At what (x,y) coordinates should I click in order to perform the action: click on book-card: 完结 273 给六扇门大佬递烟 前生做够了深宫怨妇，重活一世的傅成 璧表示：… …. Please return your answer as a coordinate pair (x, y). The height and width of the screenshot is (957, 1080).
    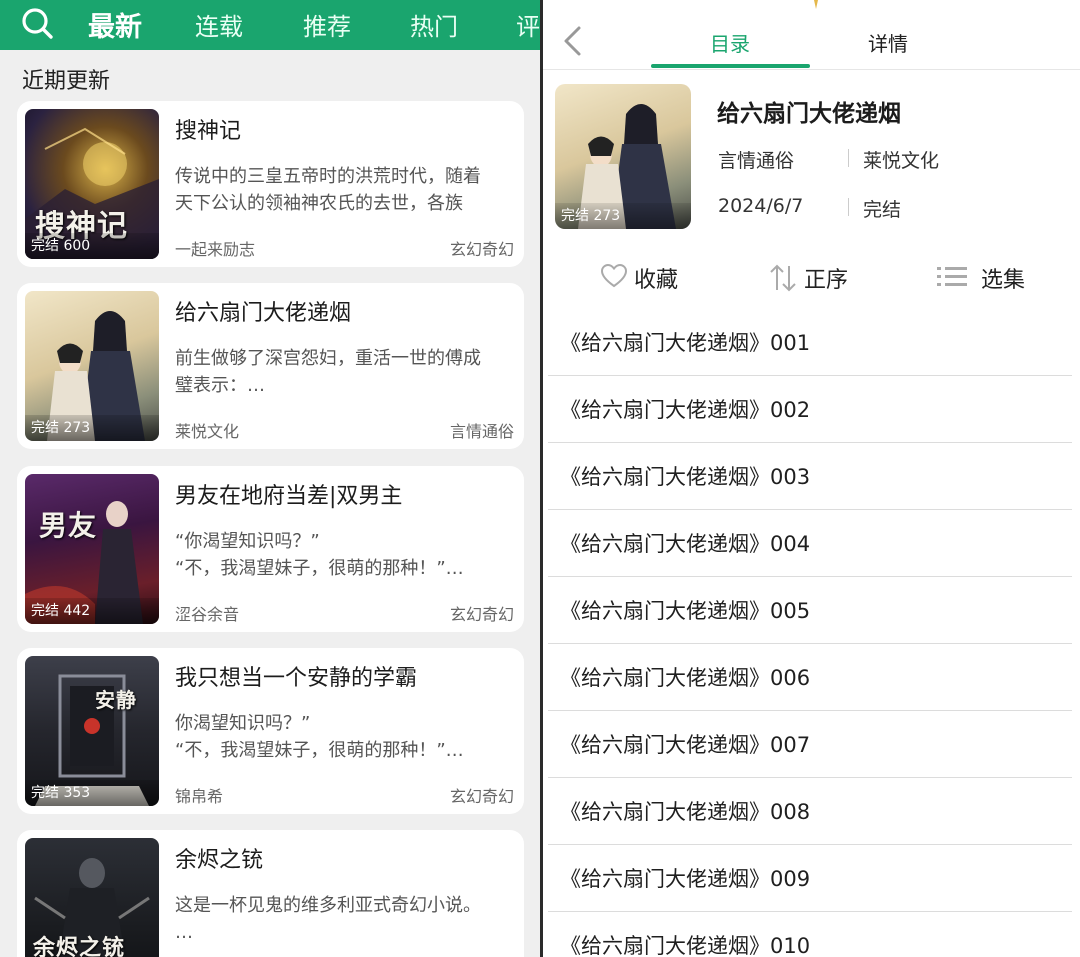
    Looking at the image, I should click on (270, 366).